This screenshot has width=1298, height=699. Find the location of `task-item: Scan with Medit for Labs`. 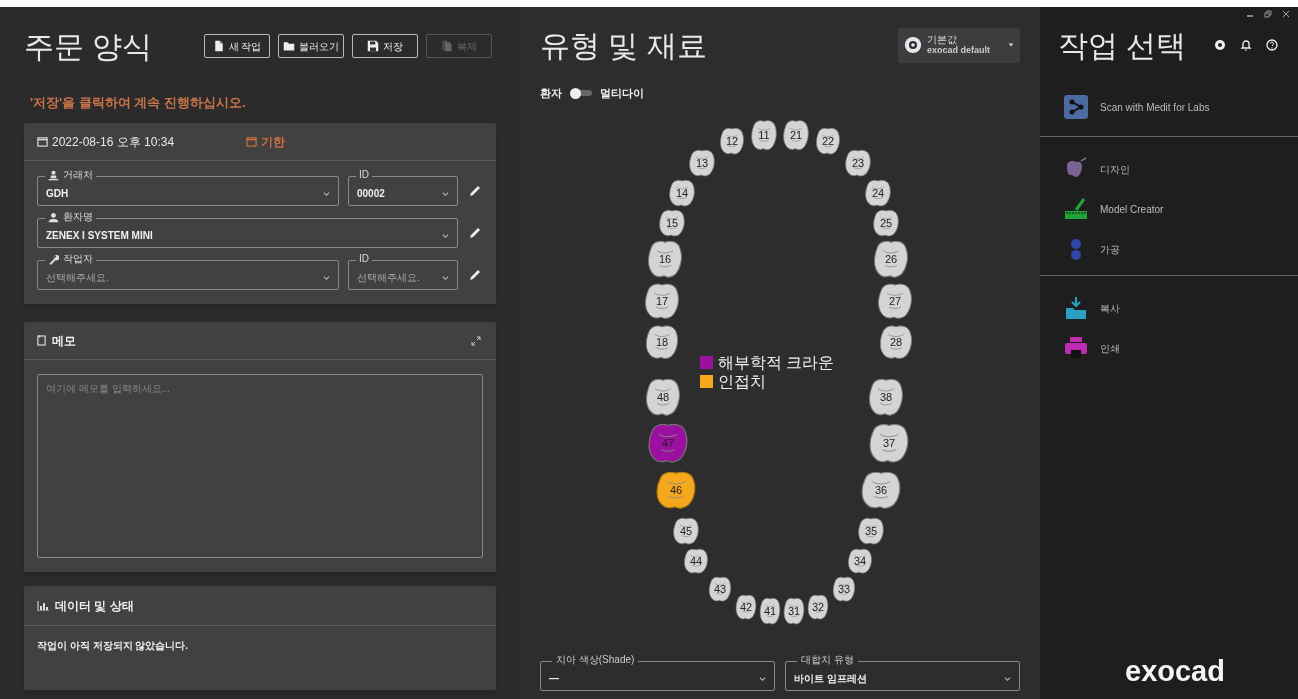

task-item: Scan with Medit for Labs is located at coordinates (1169, 107).